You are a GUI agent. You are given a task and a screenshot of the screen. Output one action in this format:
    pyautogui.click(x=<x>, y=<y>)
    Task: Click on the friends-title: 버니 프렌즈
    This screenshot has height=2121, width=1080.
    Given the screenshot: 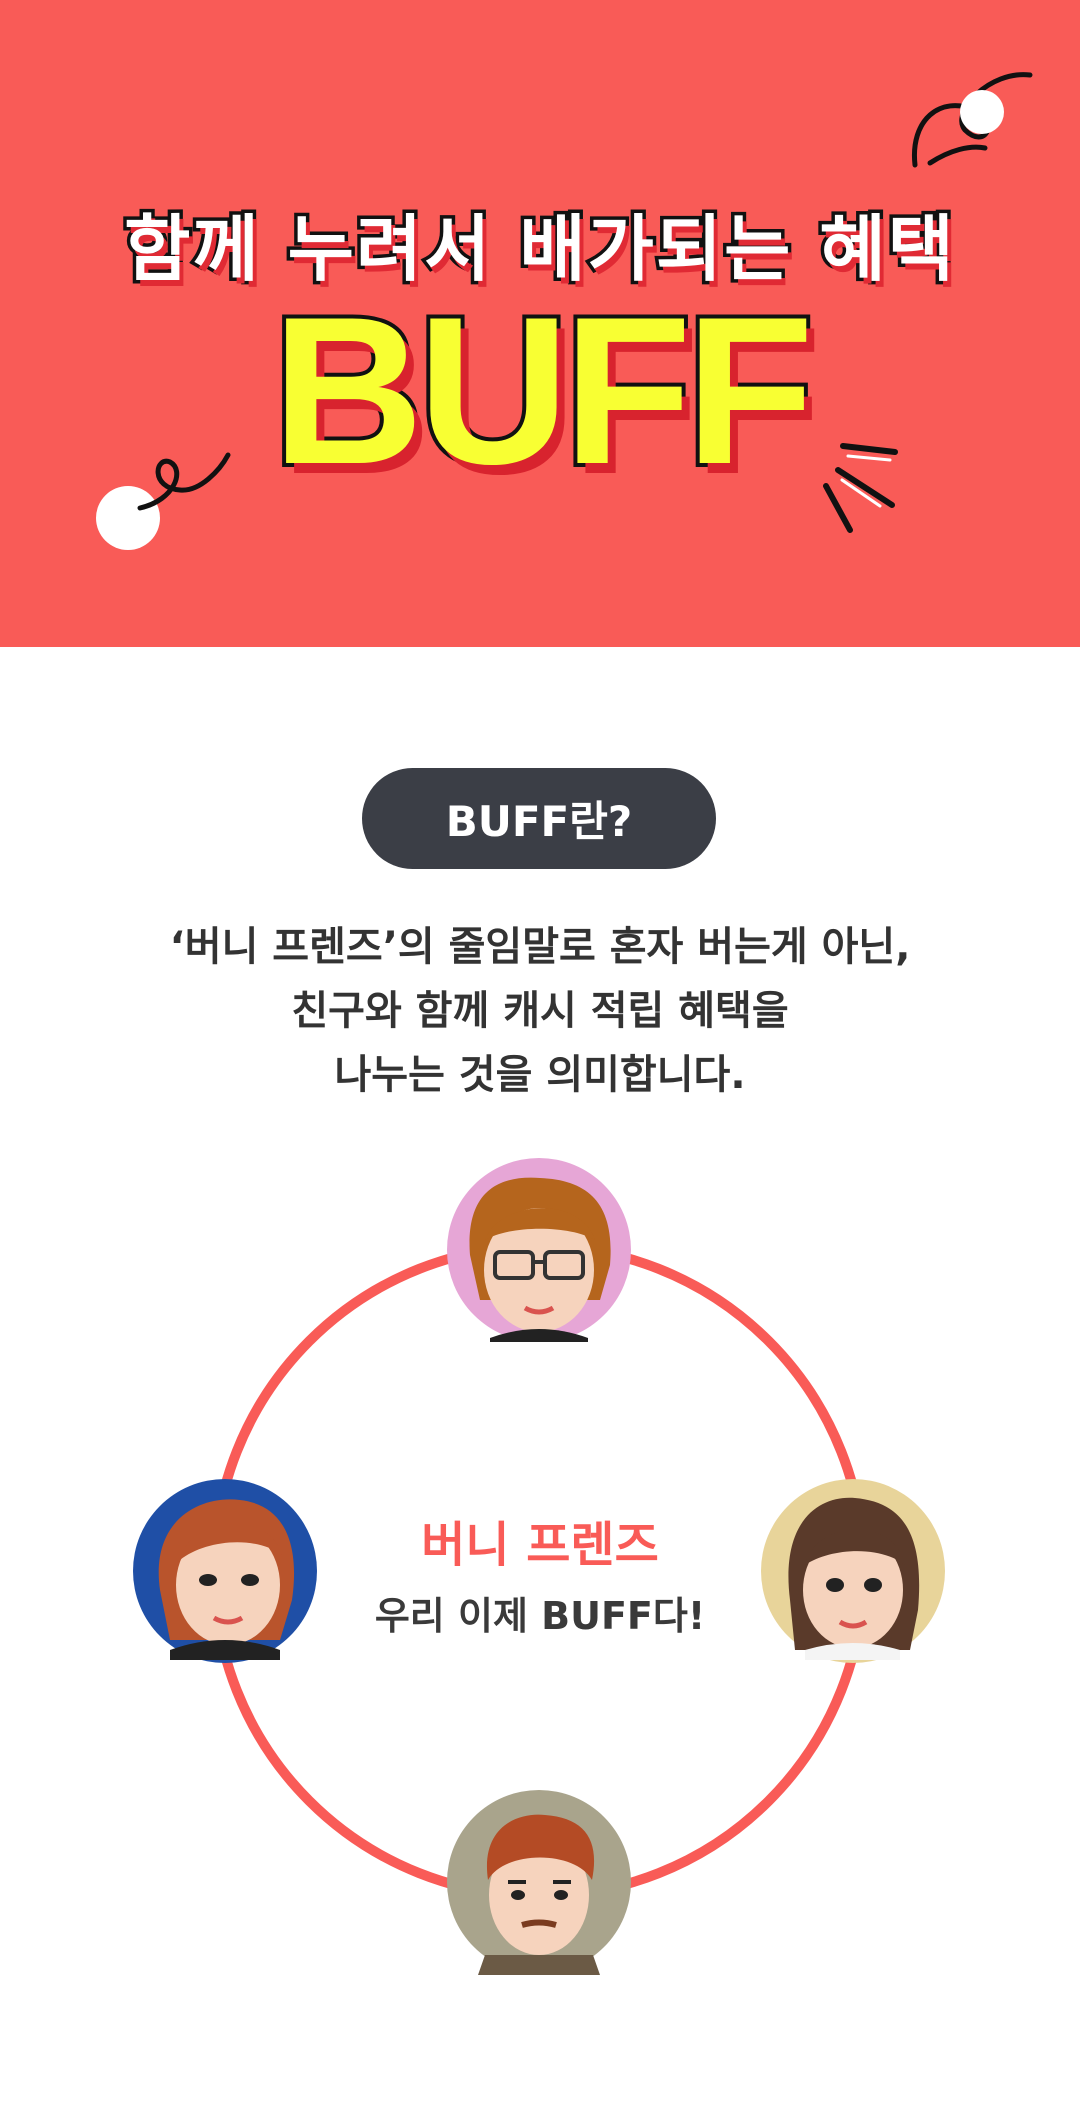 What is the action you would take?
    pyautogui.click(x=540, y=1545)
    